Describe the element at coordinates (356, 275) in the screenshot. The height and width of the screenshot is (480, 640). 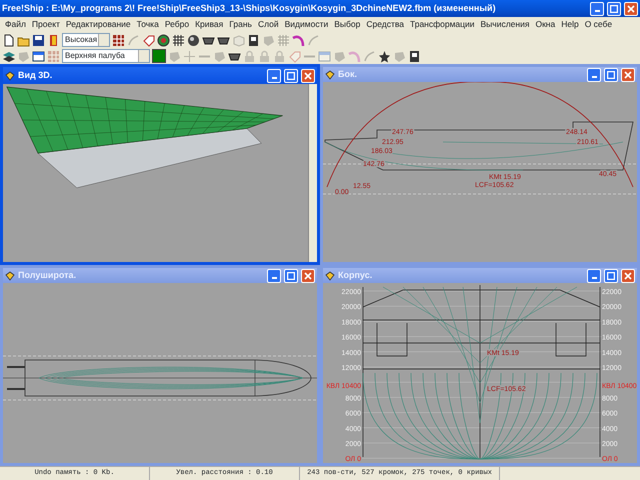
I see `viewport-title: Корпус.` at that location.